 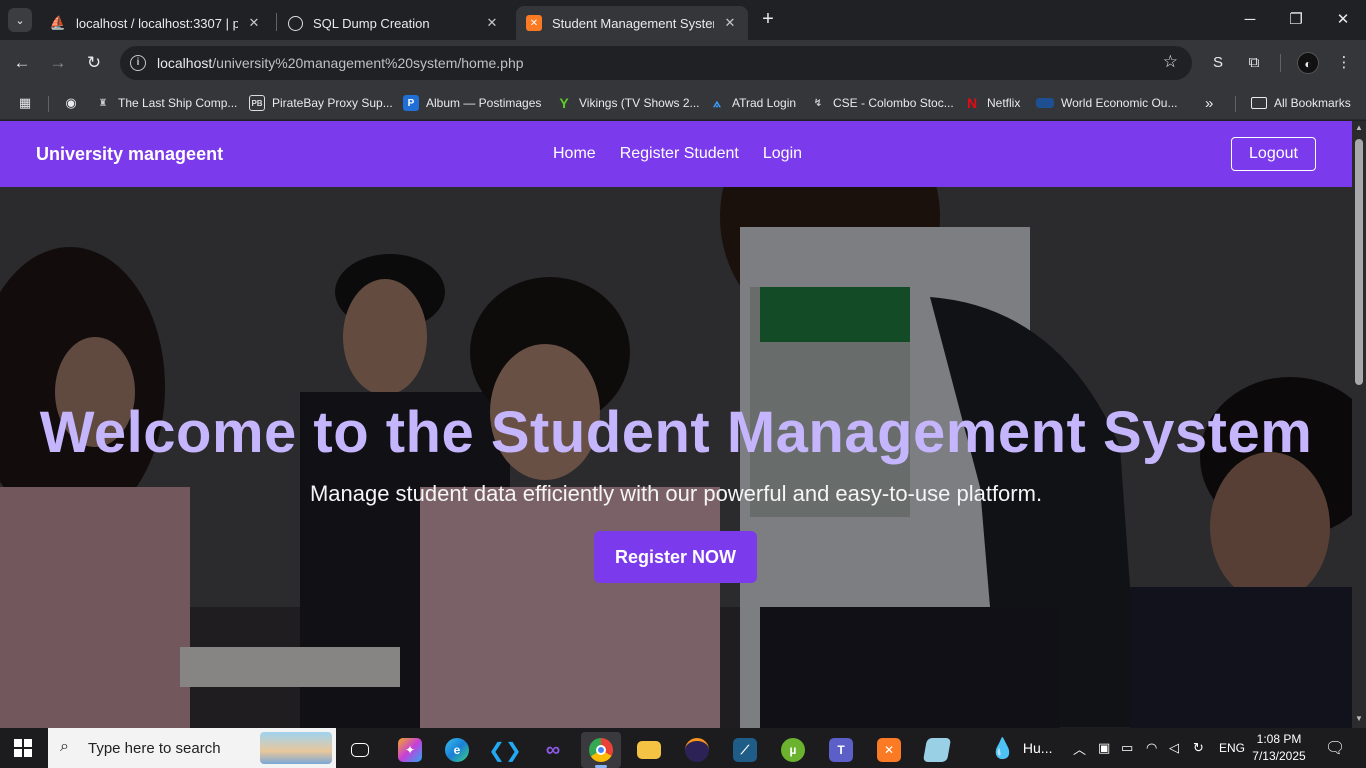 I want to click on more-menu-icon: ⋮, so click(x=1344, y=63).